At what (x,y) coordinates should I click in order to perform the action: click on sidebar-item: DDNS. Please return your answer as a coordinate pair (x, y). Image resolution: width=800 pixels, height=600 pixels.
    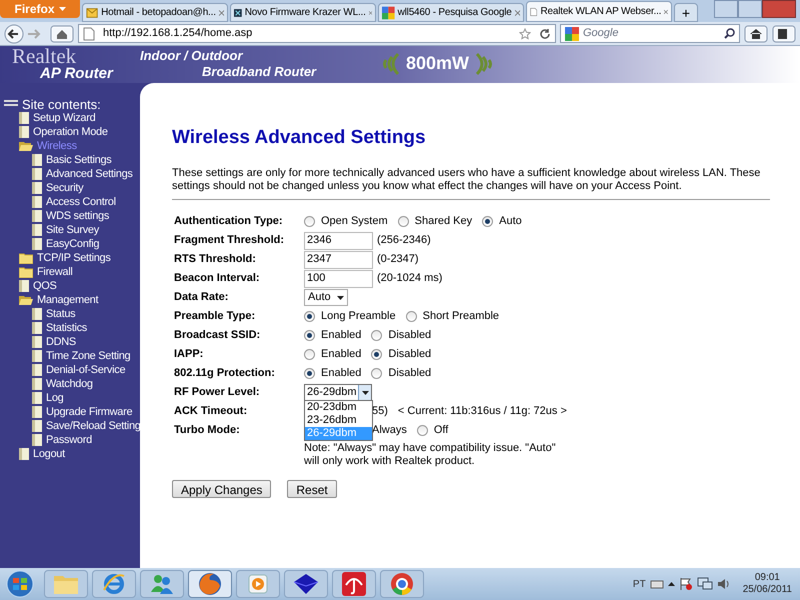
    Looking at the image, I should click on (61, 342).